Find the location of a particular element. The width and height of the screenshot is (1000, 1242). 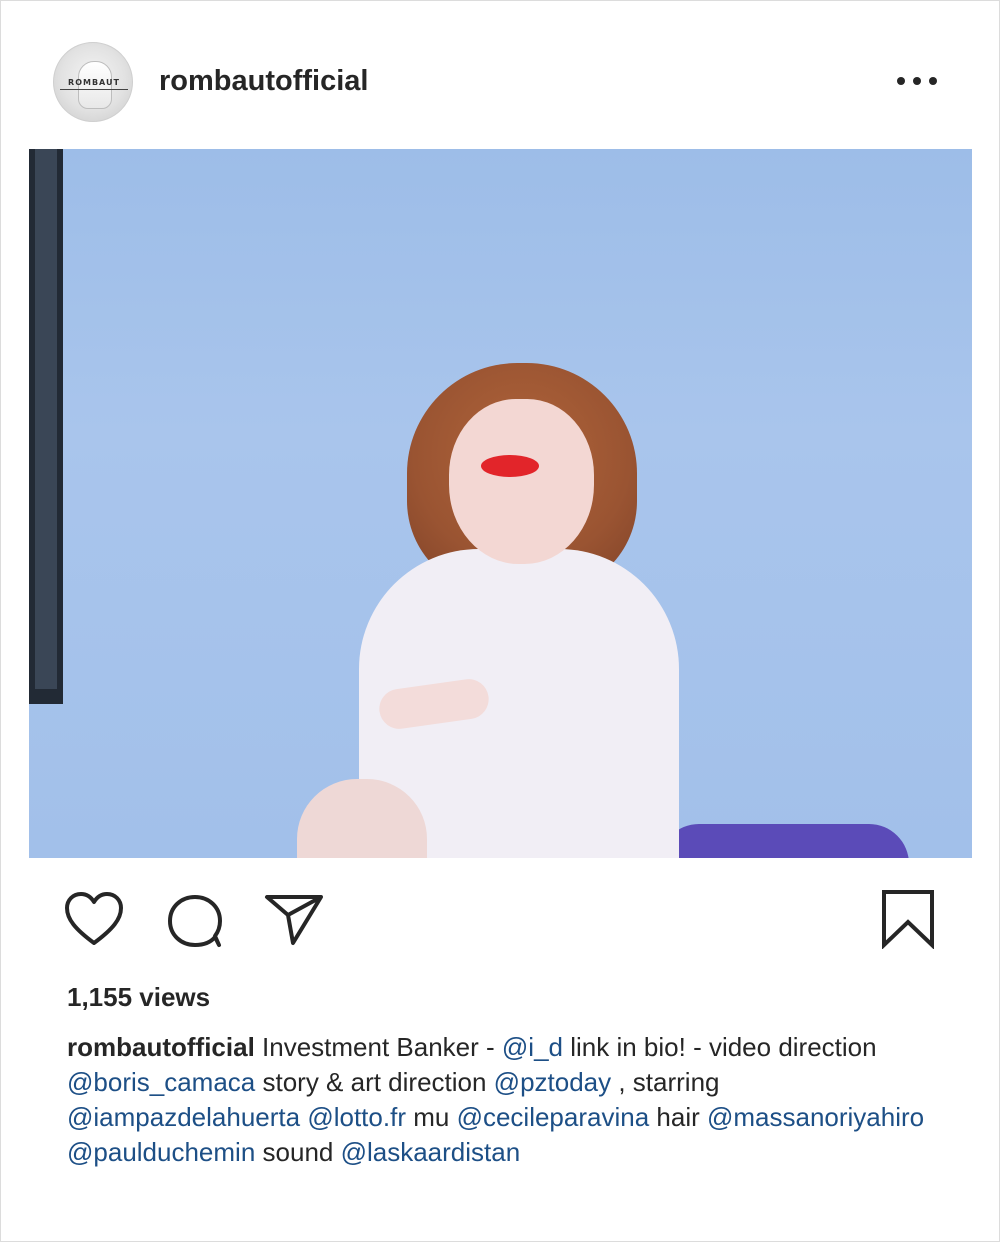

mention-link: @boris_camaca is located at coordinates (161, 1082).